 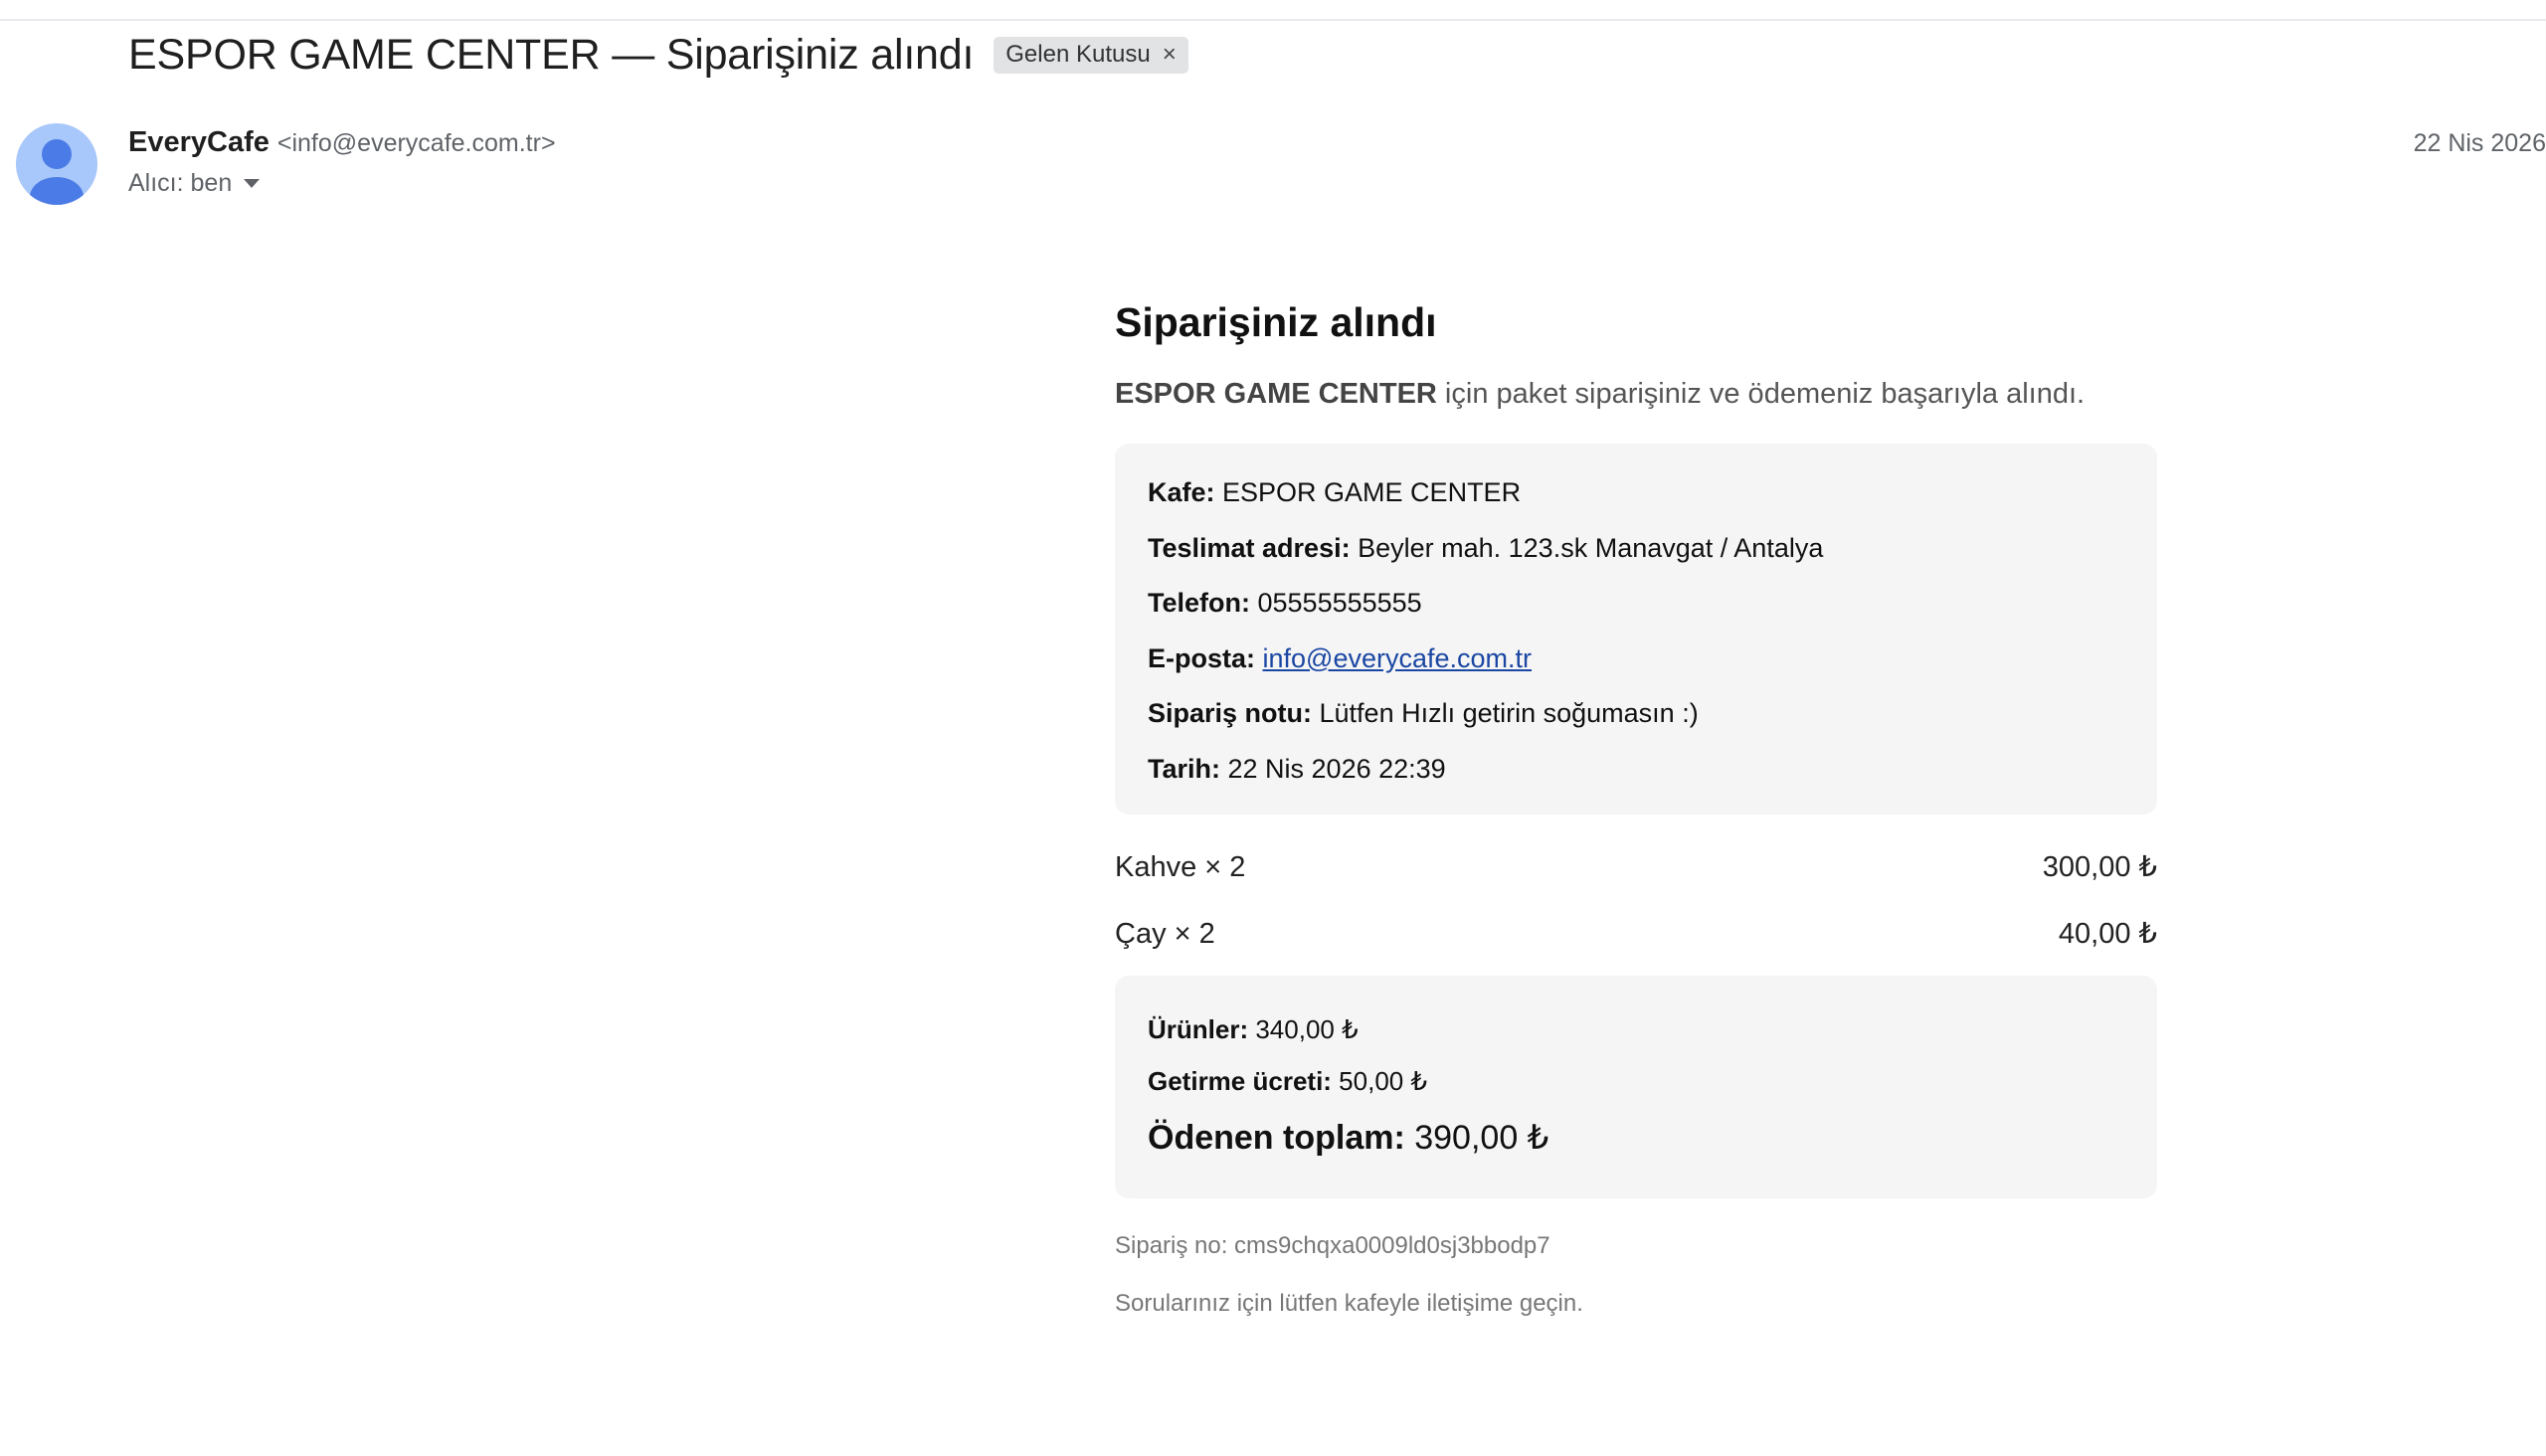 I want to click on list-item: Çay × 2 40,00 ₺, so click(x=1636, y=942).